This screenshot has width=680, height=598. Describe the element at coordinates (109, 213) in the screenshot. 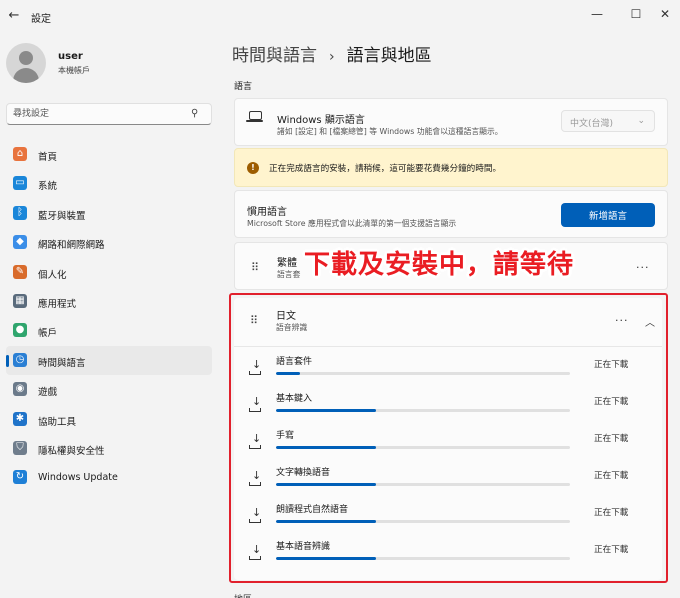

I see `sidebar-item: ᛒ 藍牙與裝置` at that location.